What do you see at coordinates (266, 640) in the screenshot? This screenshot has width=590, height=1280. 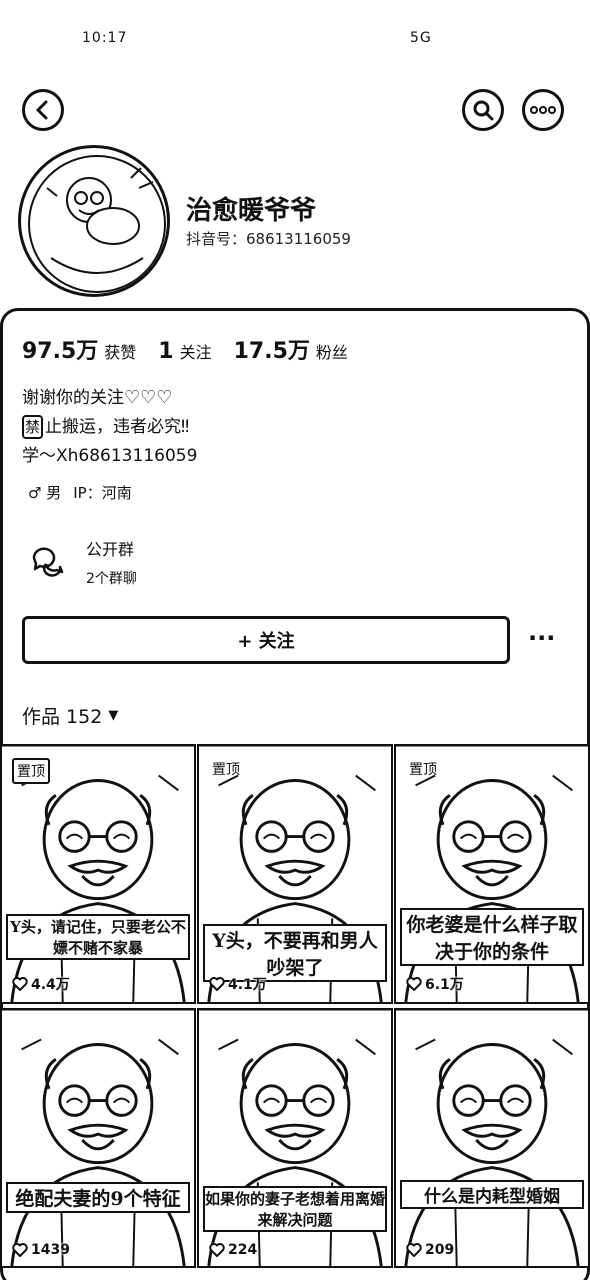 I see `follow-button: + 关注` at bounding box center [266, 640].